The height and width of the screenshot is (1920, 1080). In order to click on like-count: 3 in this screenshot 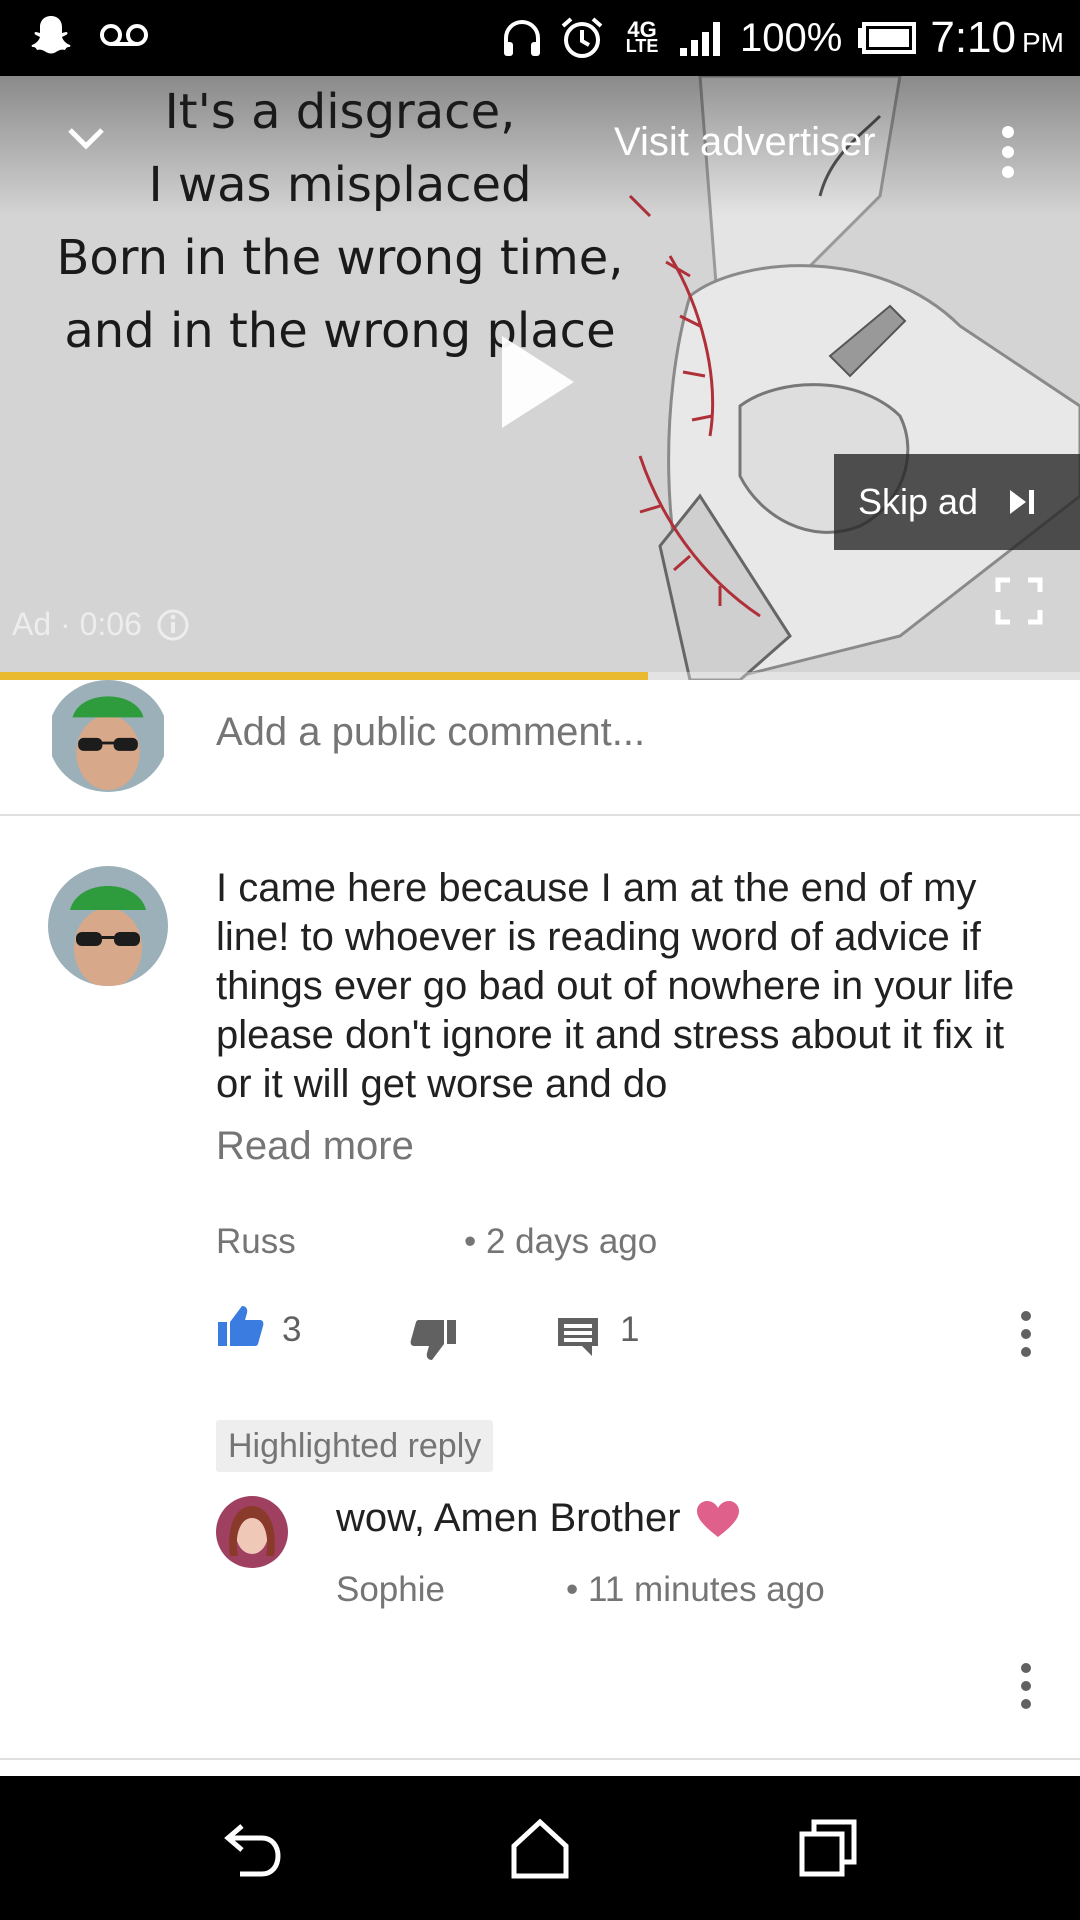, I will do `click(292, 1329)`.